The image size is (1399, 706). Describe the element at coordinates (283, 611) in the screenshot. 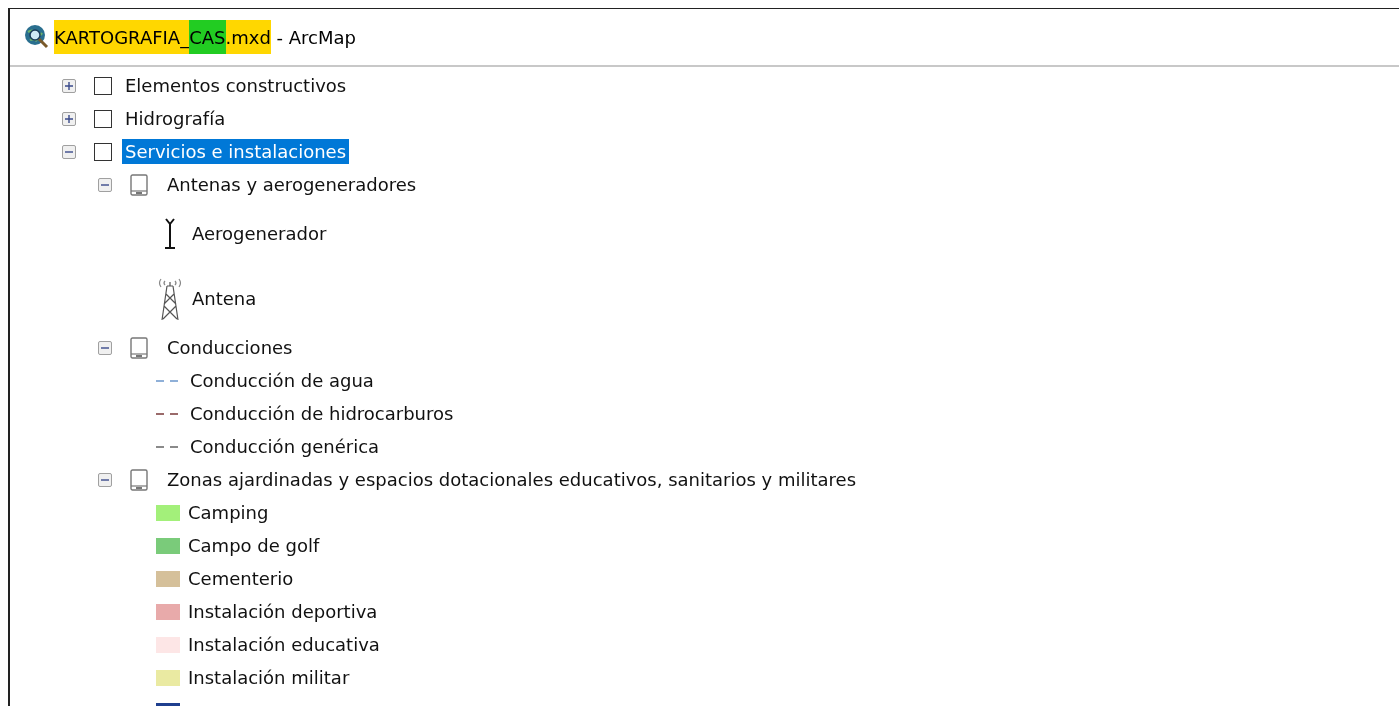

I see `legend-label: Instalación deportiva` at that location.